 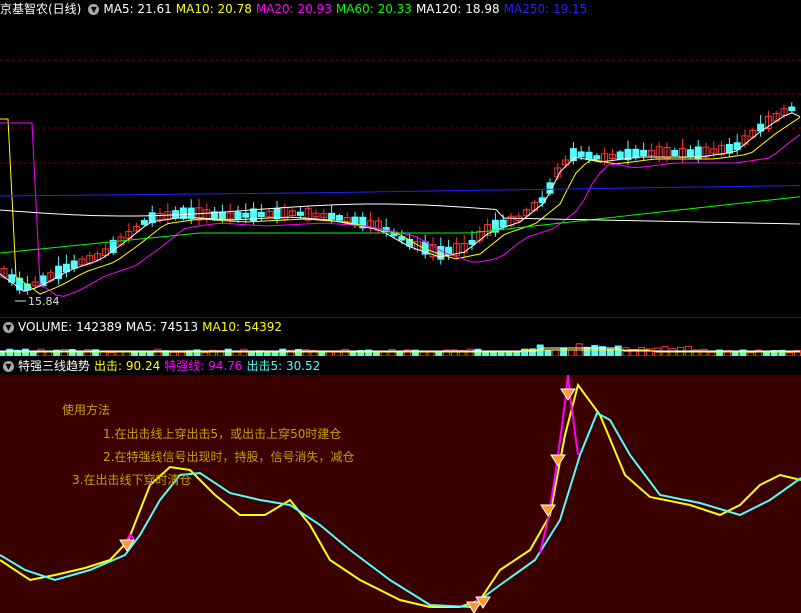 I want to click on out-label: 出击: 90.24, so click(x=127, y=366).